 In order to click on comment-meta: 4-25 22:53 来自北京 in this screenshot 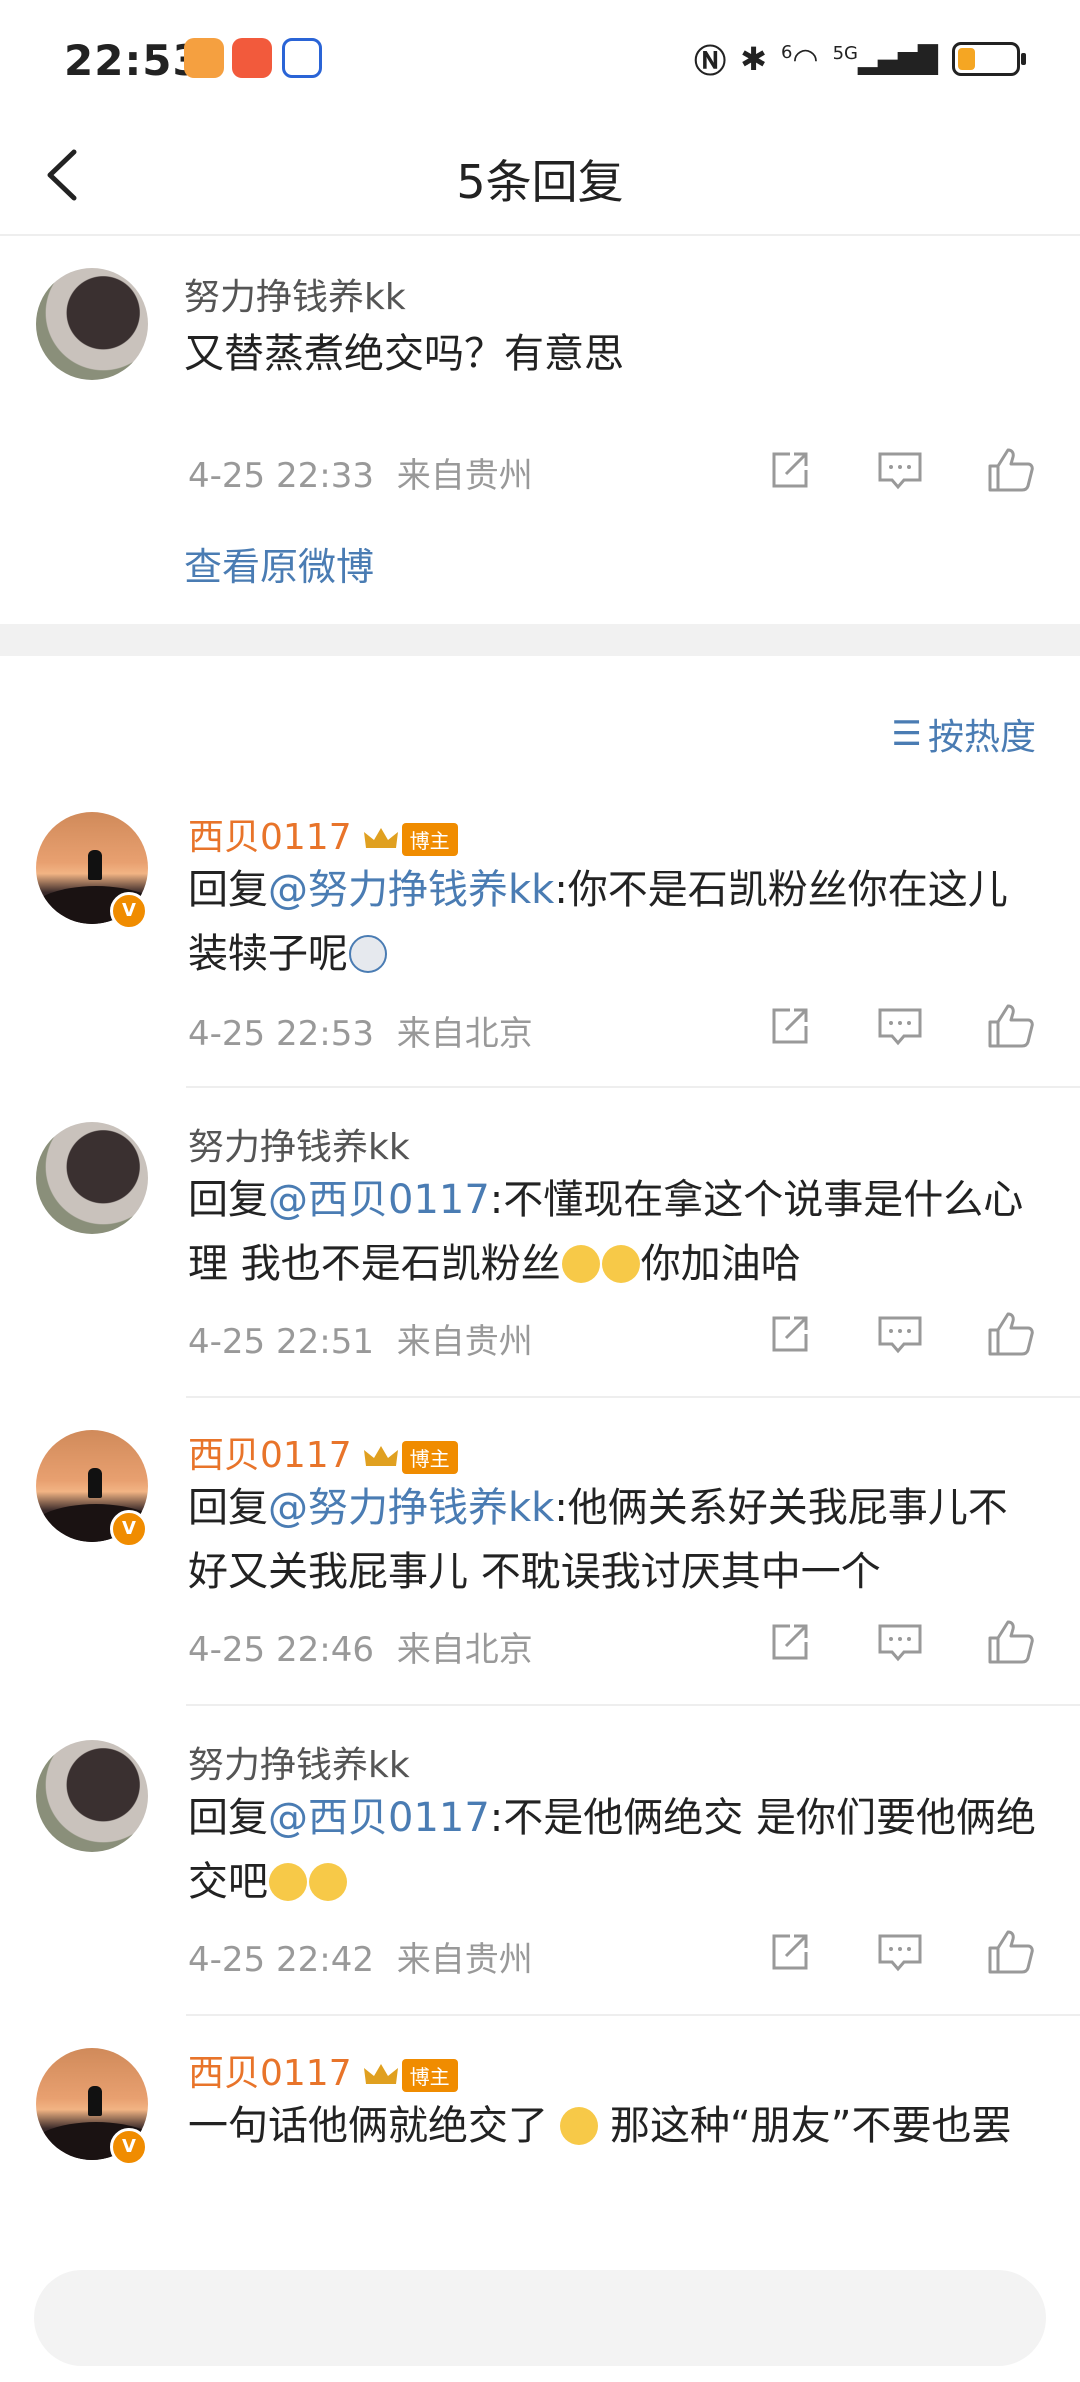, I will do `click(360, 1030)`.